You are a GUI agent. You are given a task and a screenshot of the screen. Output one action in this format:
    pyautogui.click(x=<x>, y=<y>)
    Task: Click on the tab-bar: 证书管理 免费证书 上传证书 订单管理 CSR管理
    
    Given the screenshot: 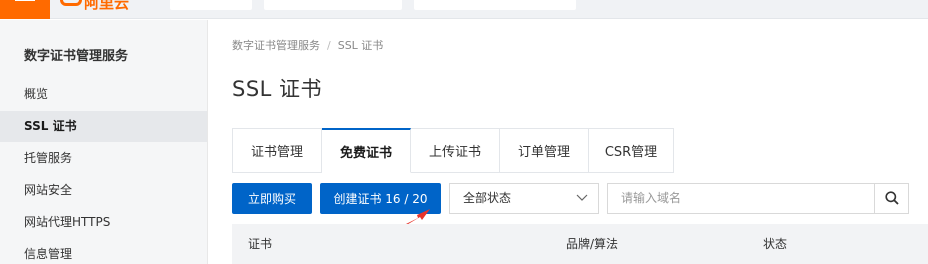 What is the action you would take?
    pyautogui.click(x=453, y=150)
    